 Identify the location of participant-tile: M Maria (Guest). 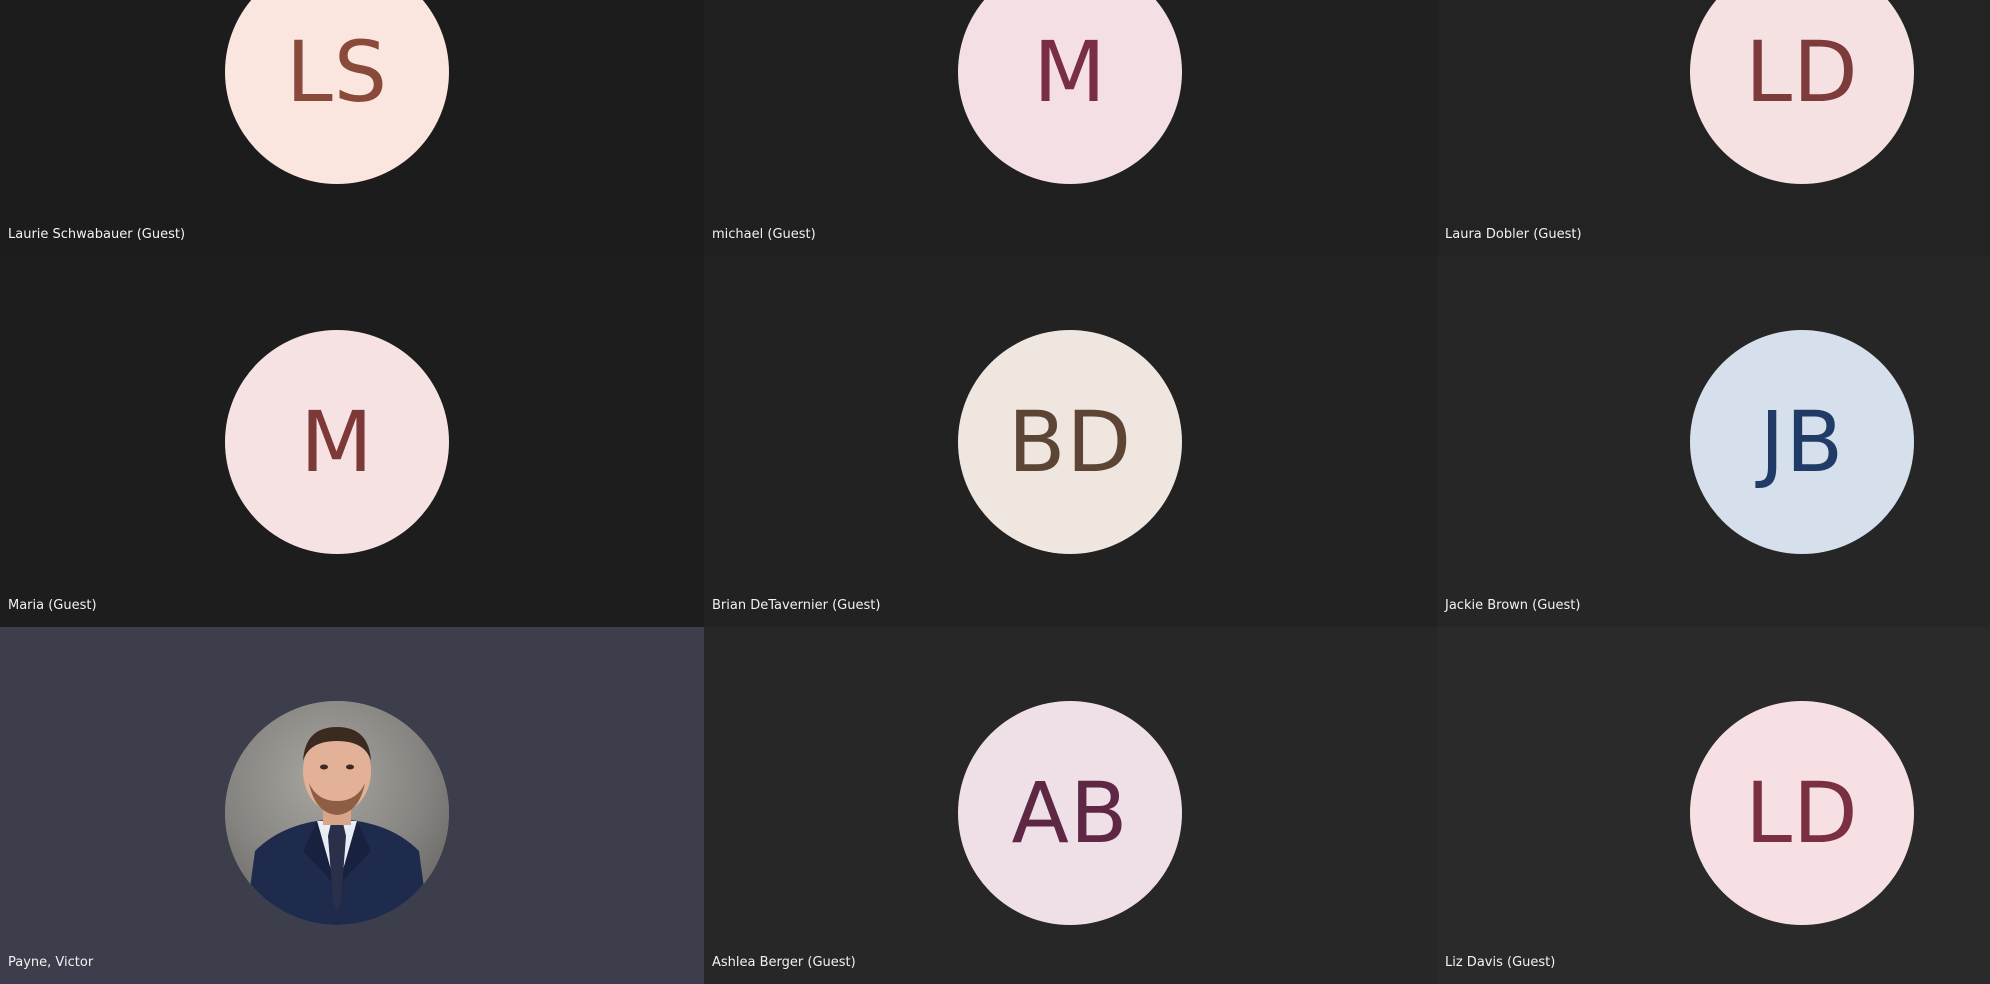
(352, 441).